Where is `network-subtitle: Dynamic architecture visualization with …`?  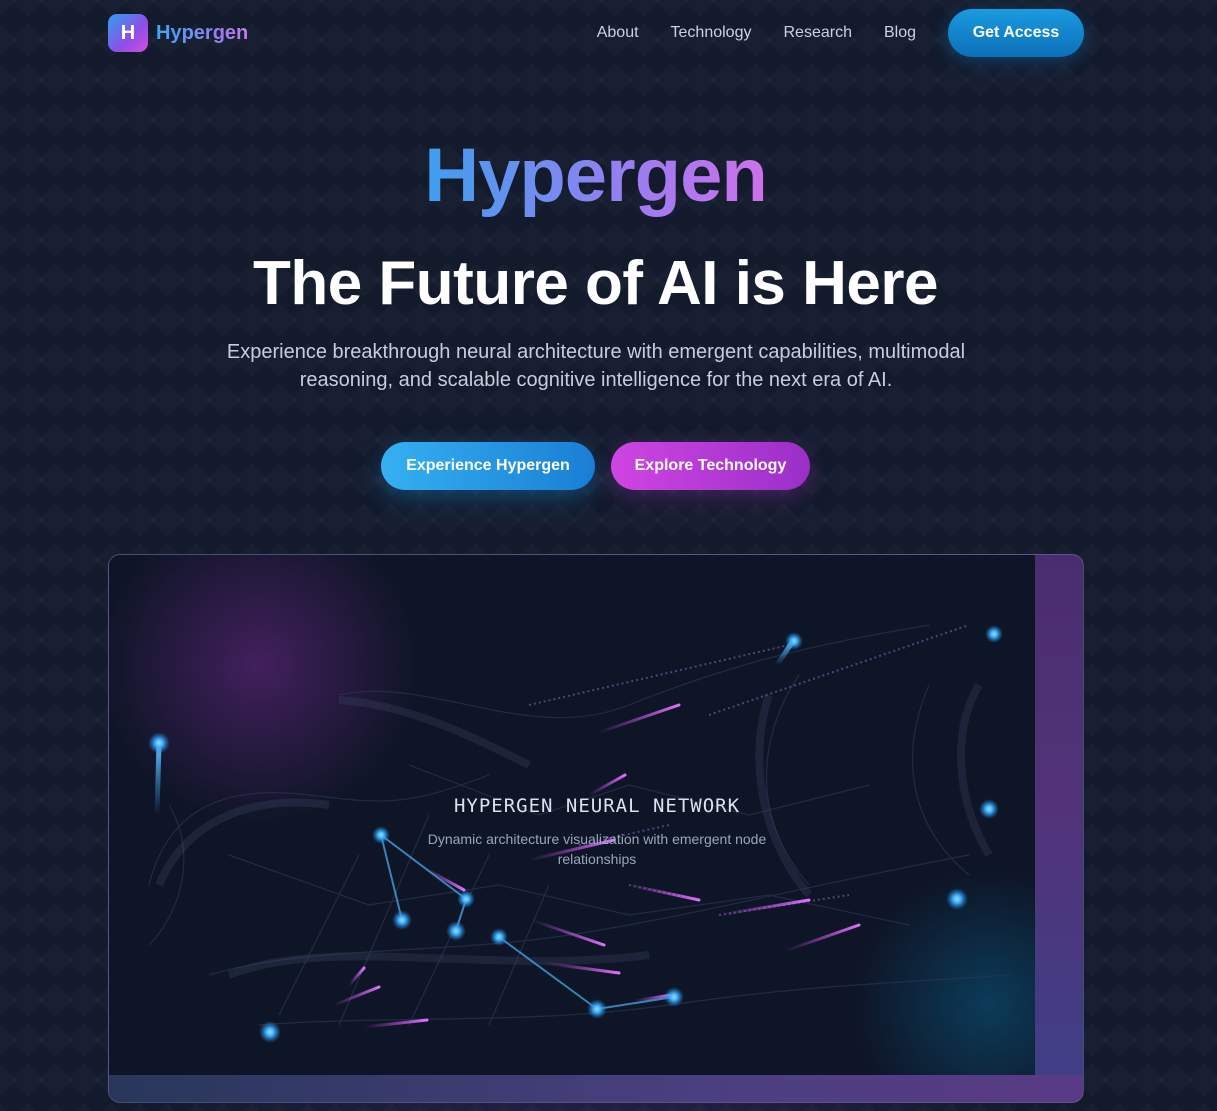 network-subtitle: Dynamic architecture visualization with … is located at coordinates (597, 849).